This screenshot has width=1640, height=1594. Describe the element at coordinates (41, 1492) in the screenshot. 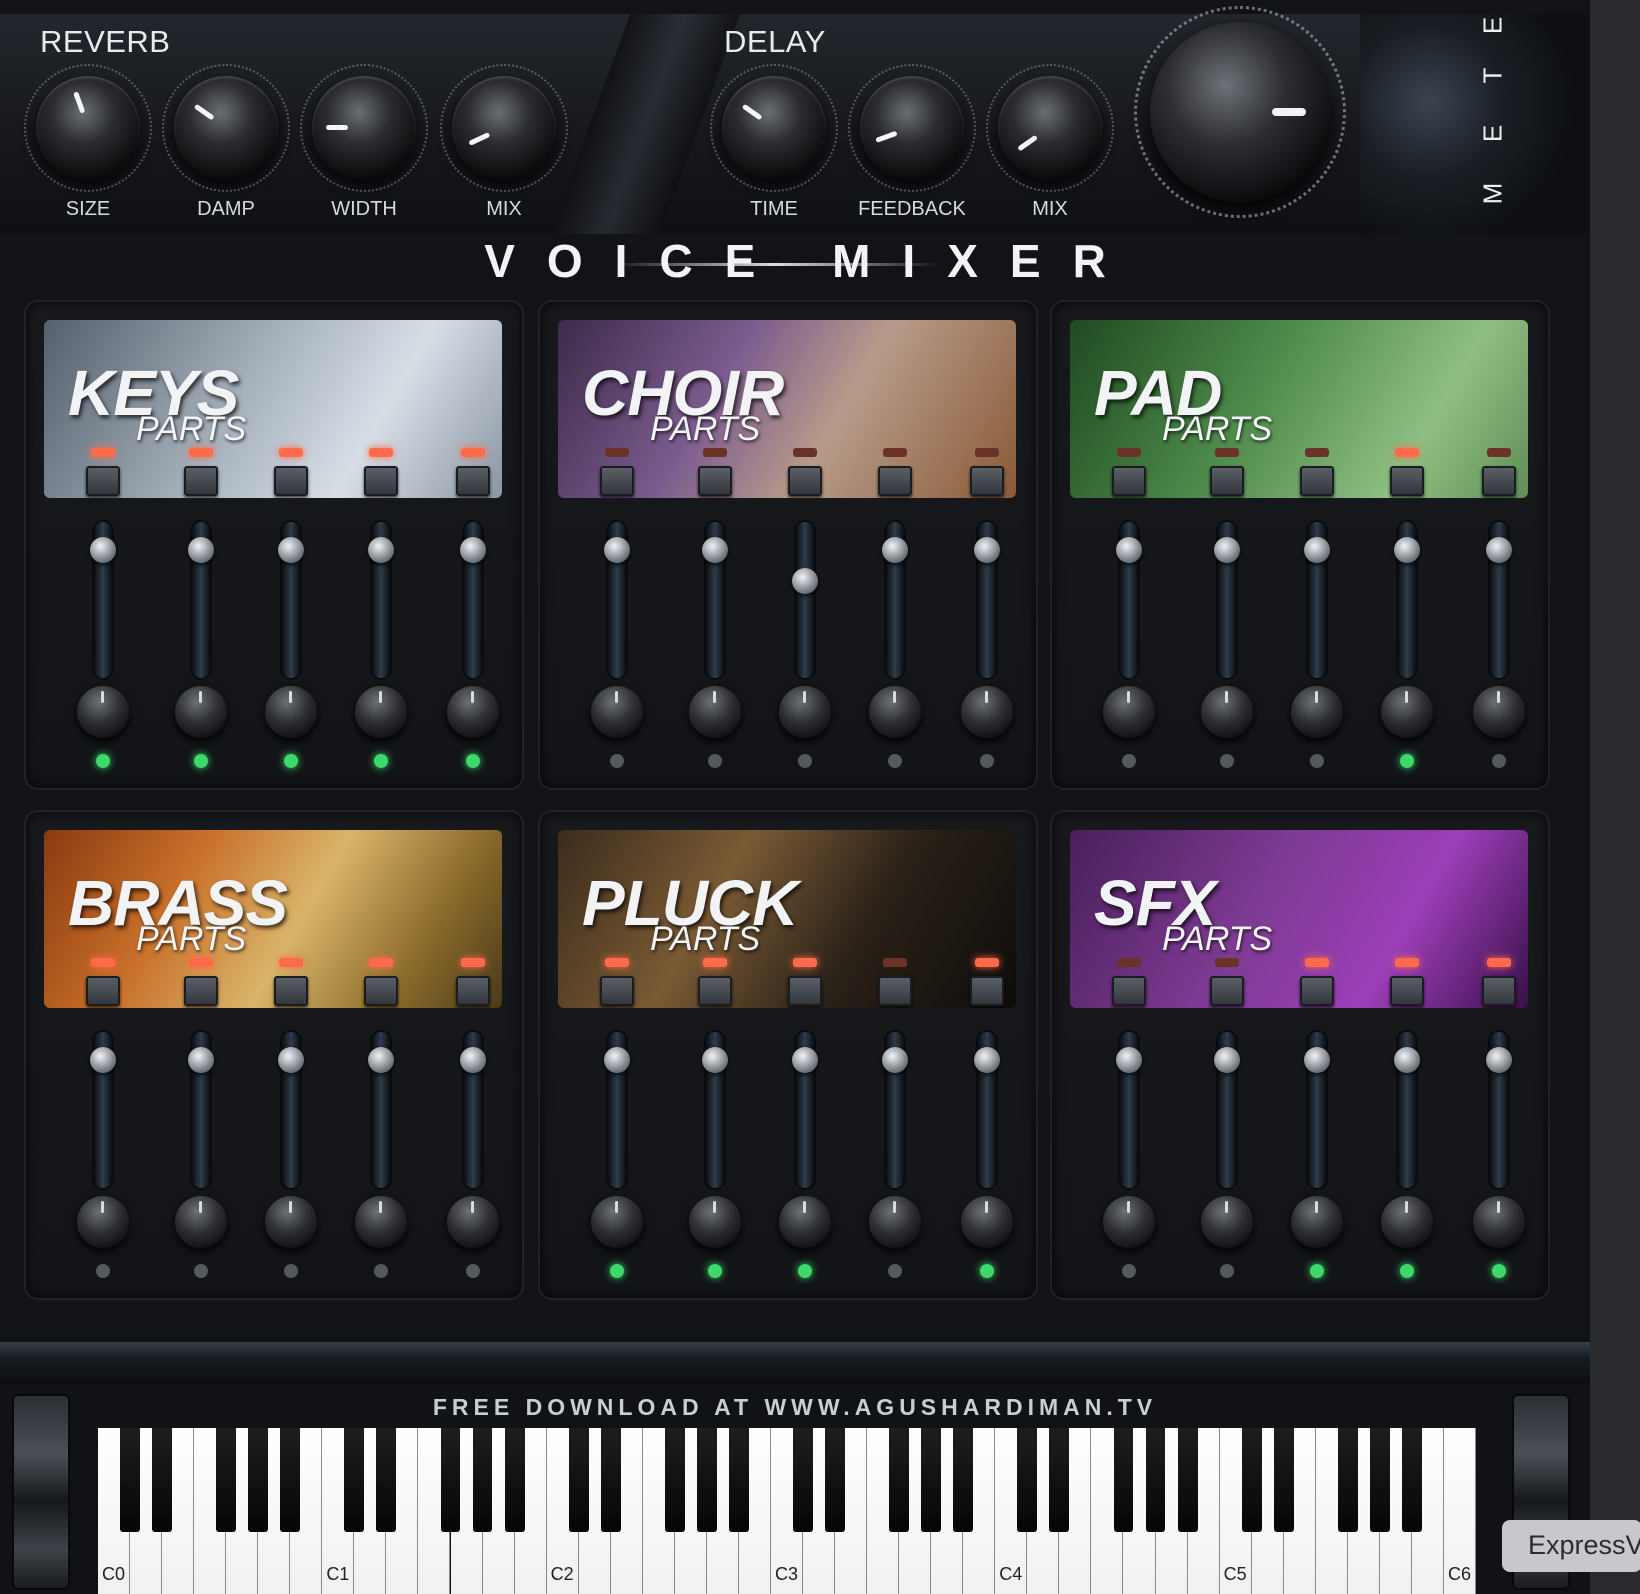

I see `pitch-wheel` at that location.